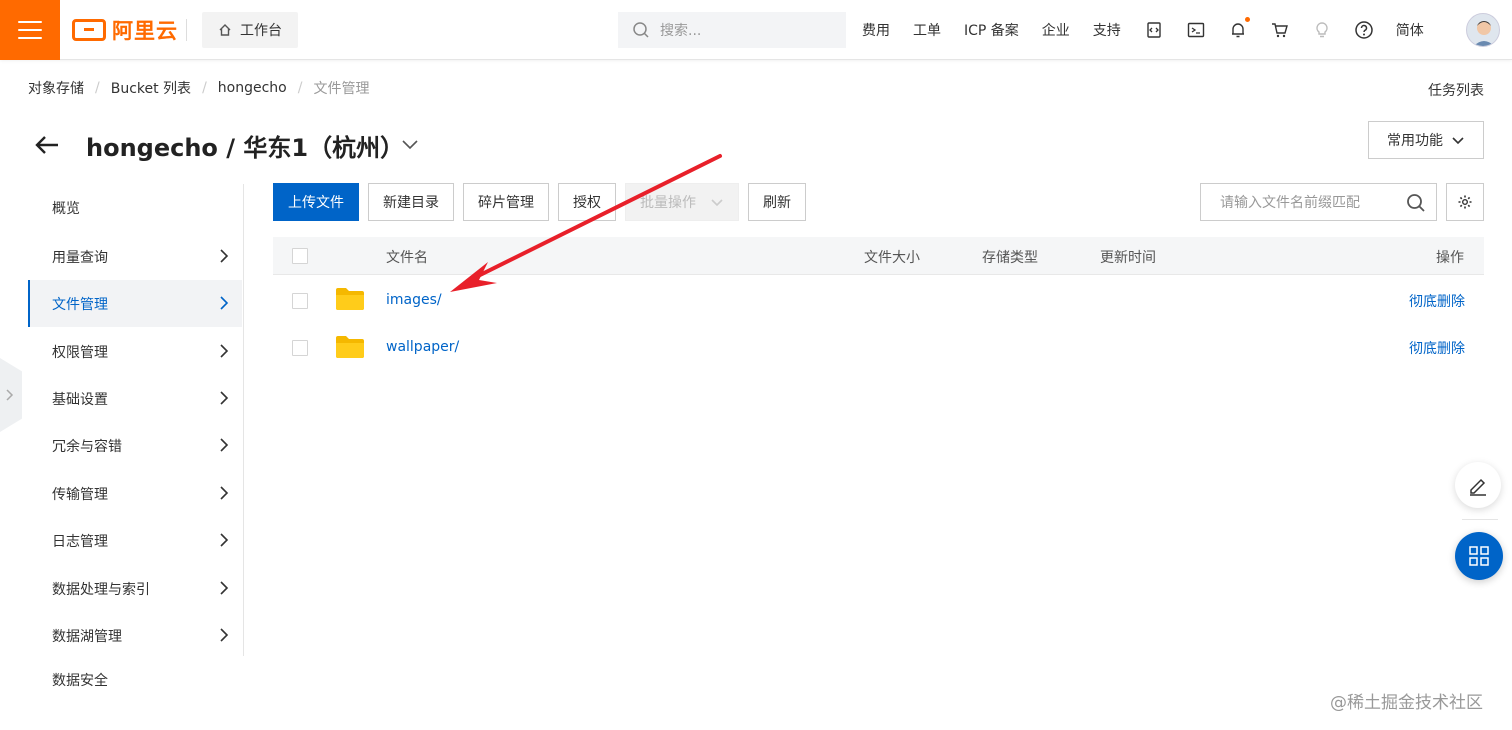  I want to click on file-toolbar: 上传文件 新建目录 碎片管理 授权 批量操作 刷新, so click(539, 202).